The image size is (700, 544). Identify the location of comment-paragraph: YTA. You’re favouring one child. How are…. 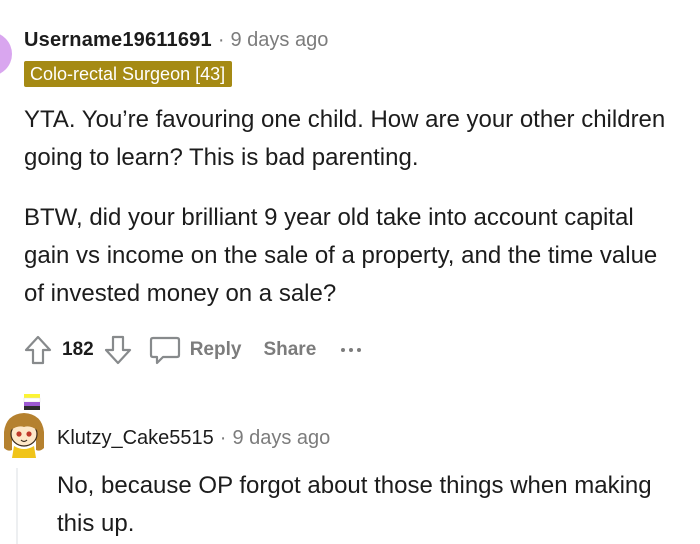
(345, 138).